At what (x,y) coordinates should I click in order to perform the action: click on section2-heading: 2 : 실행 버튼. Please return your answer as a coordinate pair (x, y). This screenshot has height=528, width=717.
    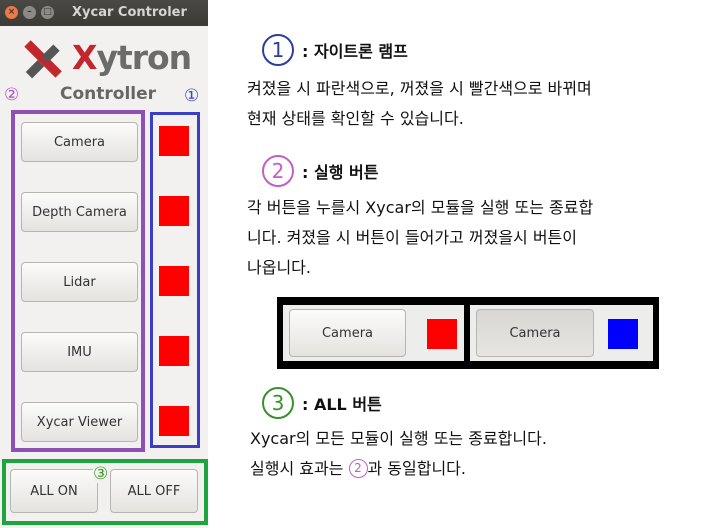
    Looking at the image, I should click on (320, 171).